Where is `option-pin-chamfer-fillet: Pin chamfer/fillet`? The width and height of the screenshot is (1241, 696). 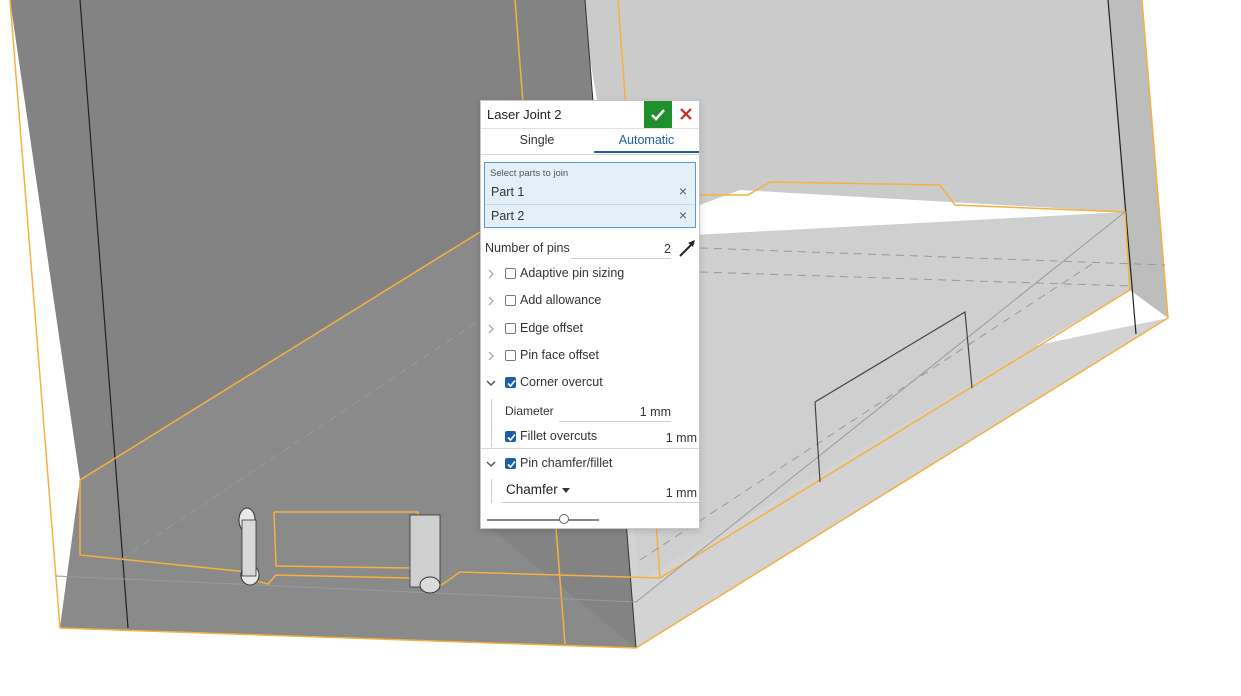 option-pin-chamfer-fillet: Pin chamfer/fillet is located at coordinates (590, 465).